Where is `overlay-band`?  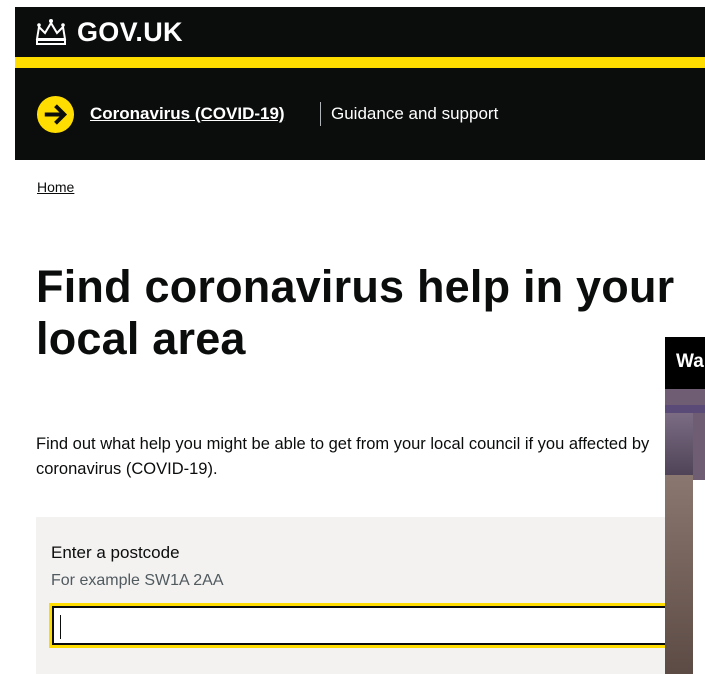 overlay-band is located at coordinates (685, 409).